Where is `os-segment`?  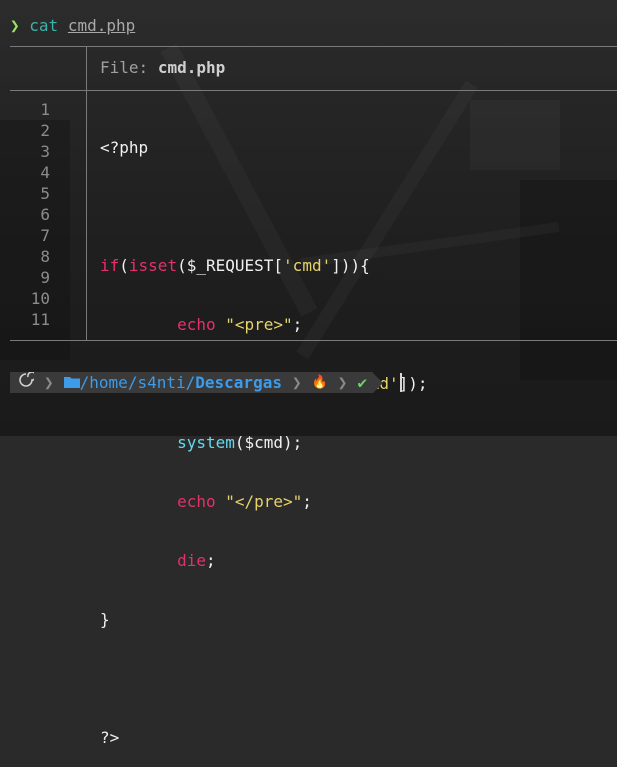
os-segment is located at coordinates (25, 382).